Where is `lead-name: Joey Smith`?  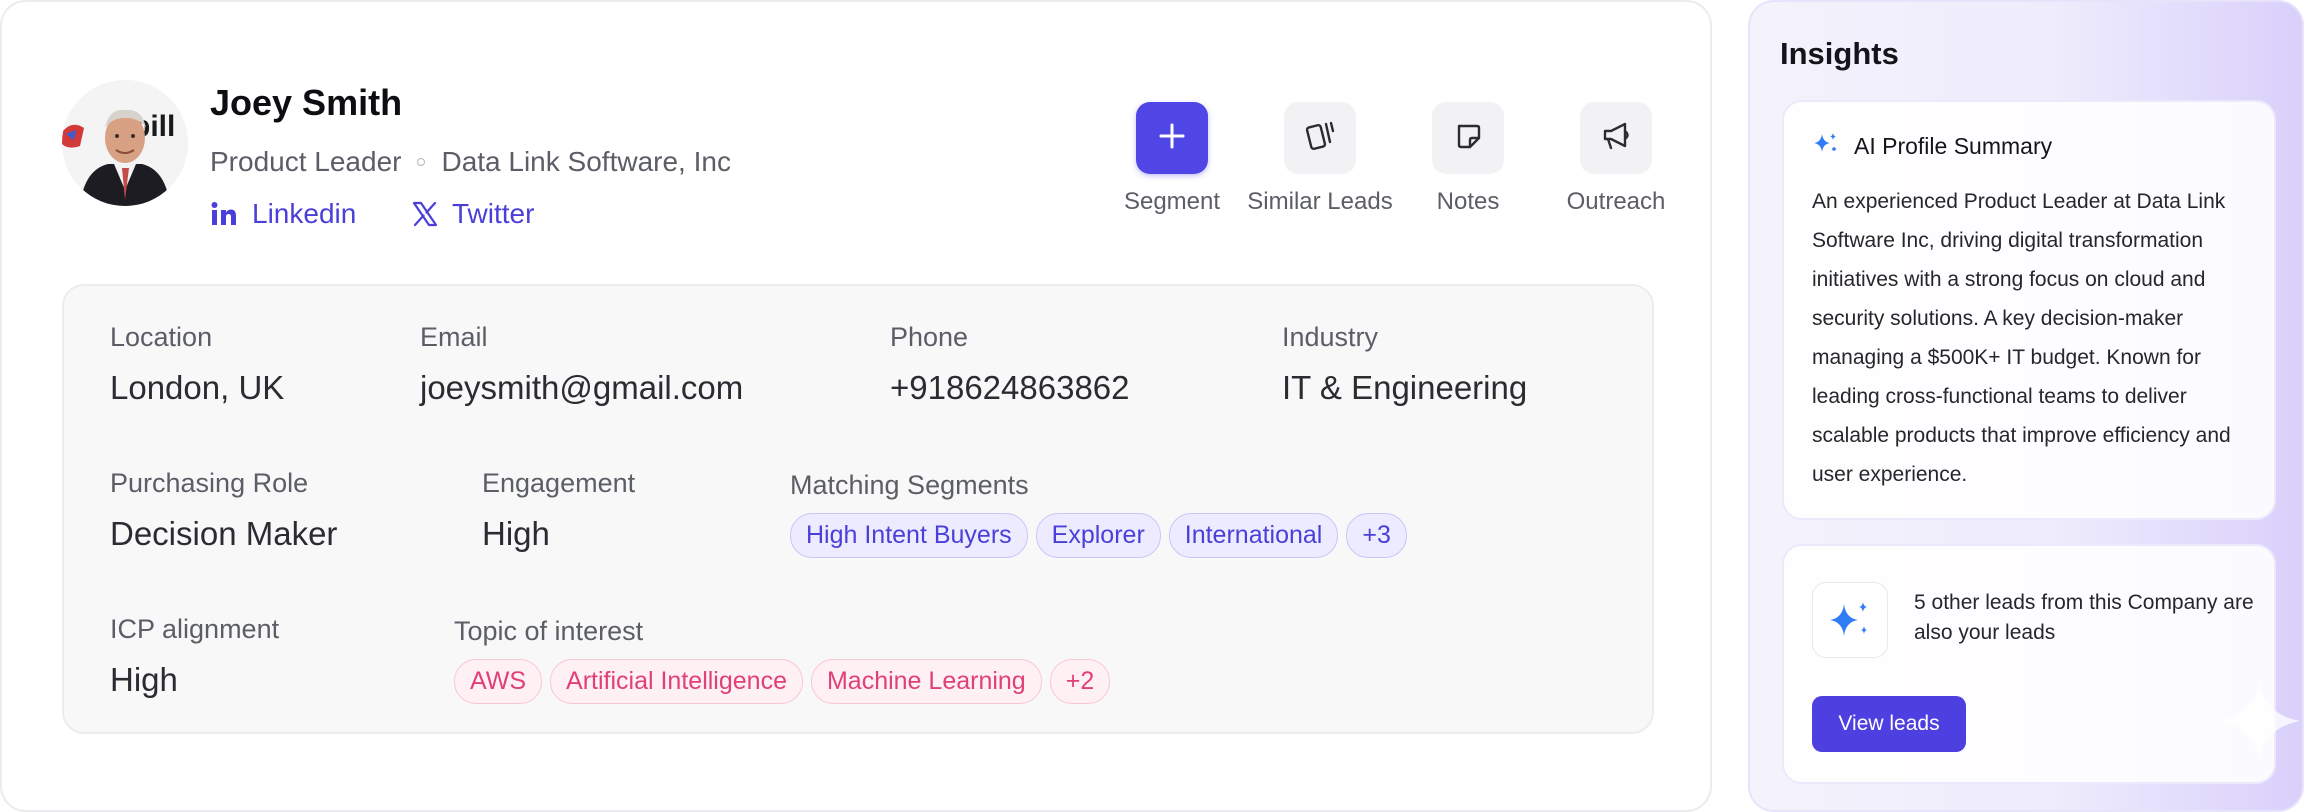
lead-name: Joey Smith is located at coordinates (306, 102).